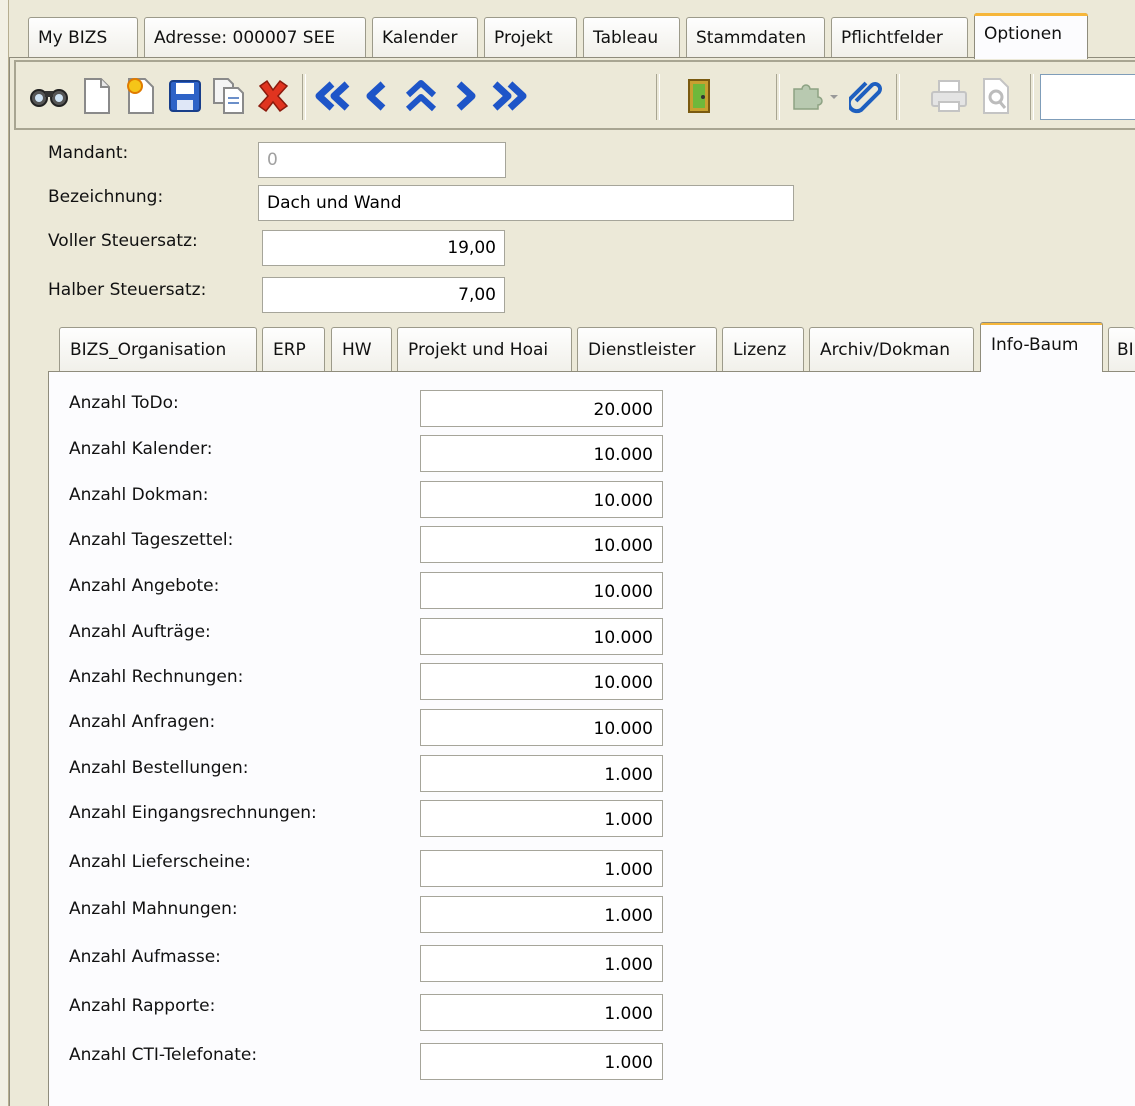  I want to click on tab-optionen: Optionen, so click(1031, 36).